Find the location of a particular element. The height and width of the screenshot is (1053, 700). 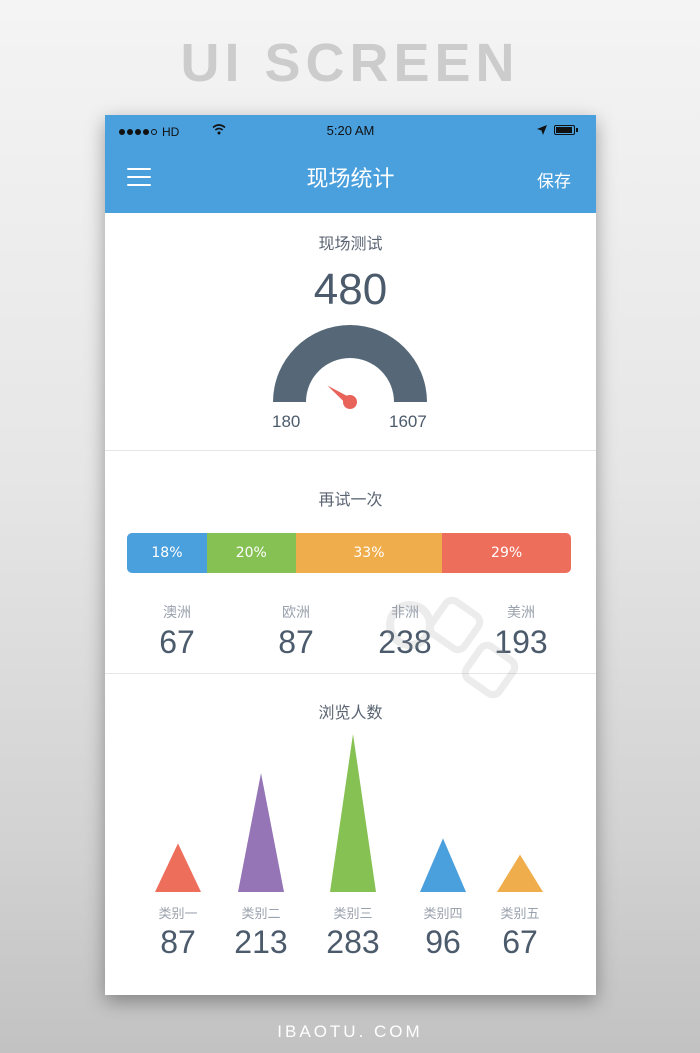

gauge-max-label: 1607 is located at coordinates (408, 421).